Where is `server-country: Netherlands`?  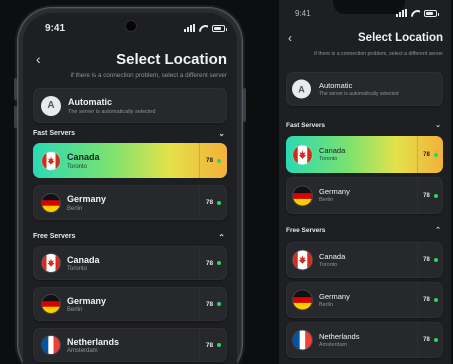
server-country: Netherlands is located at coordinates (339, 336).